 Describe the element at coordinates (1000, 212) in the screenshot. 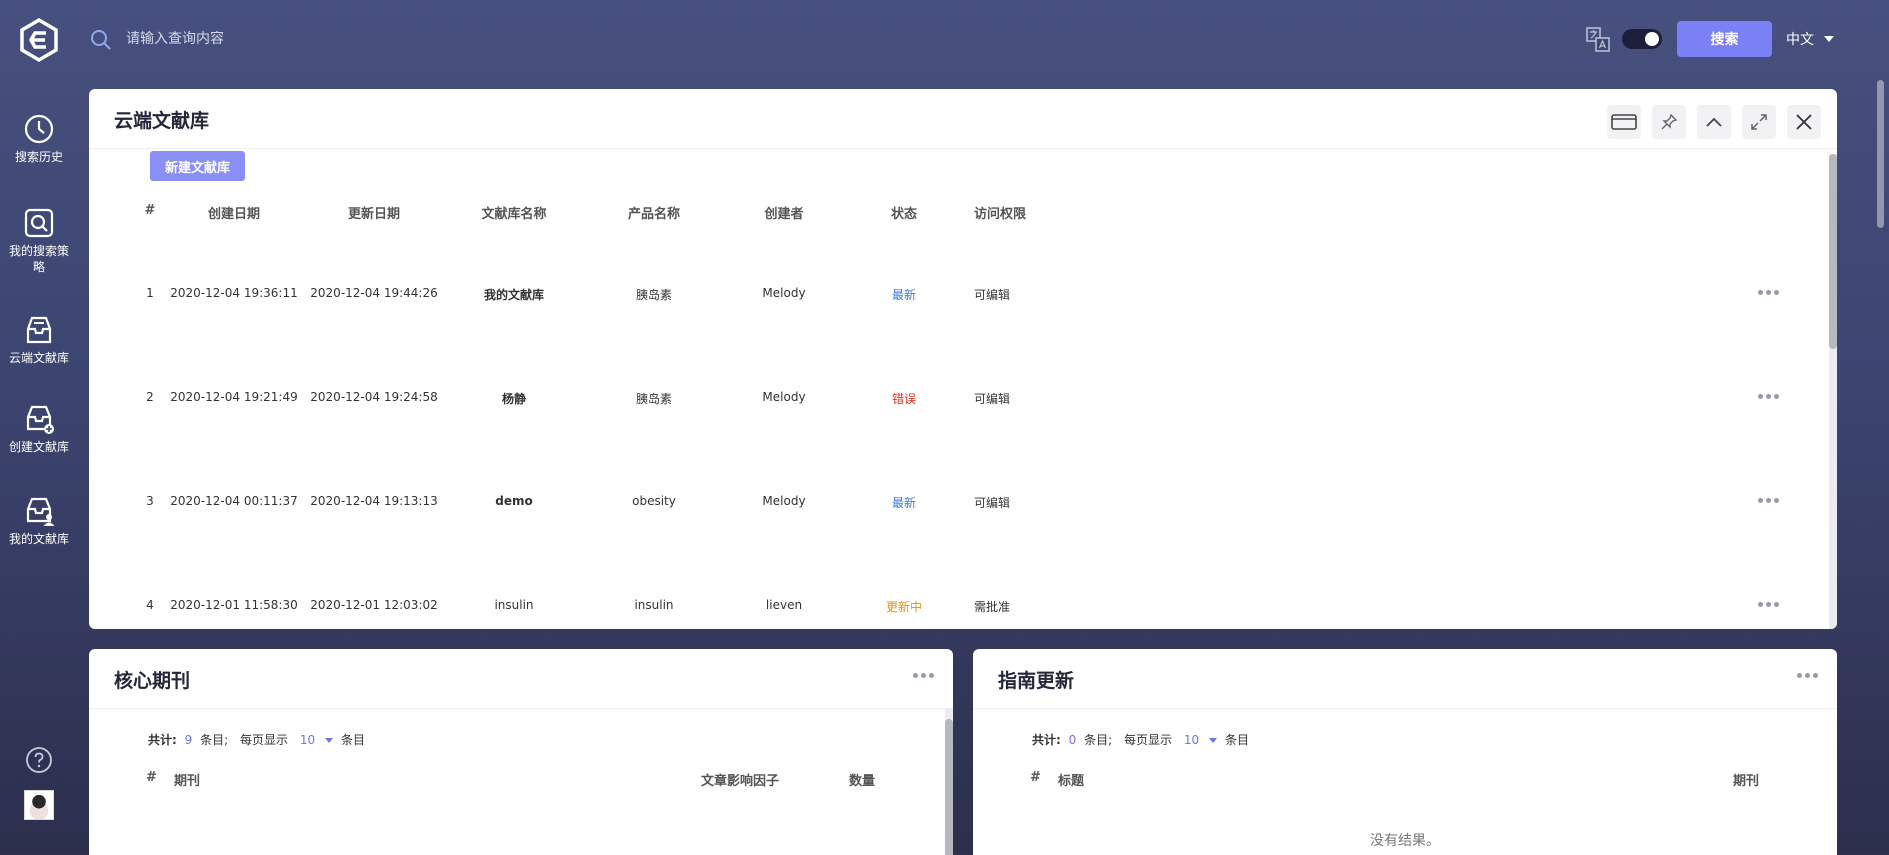

I see `column-header-access: 访问权限` at that location.